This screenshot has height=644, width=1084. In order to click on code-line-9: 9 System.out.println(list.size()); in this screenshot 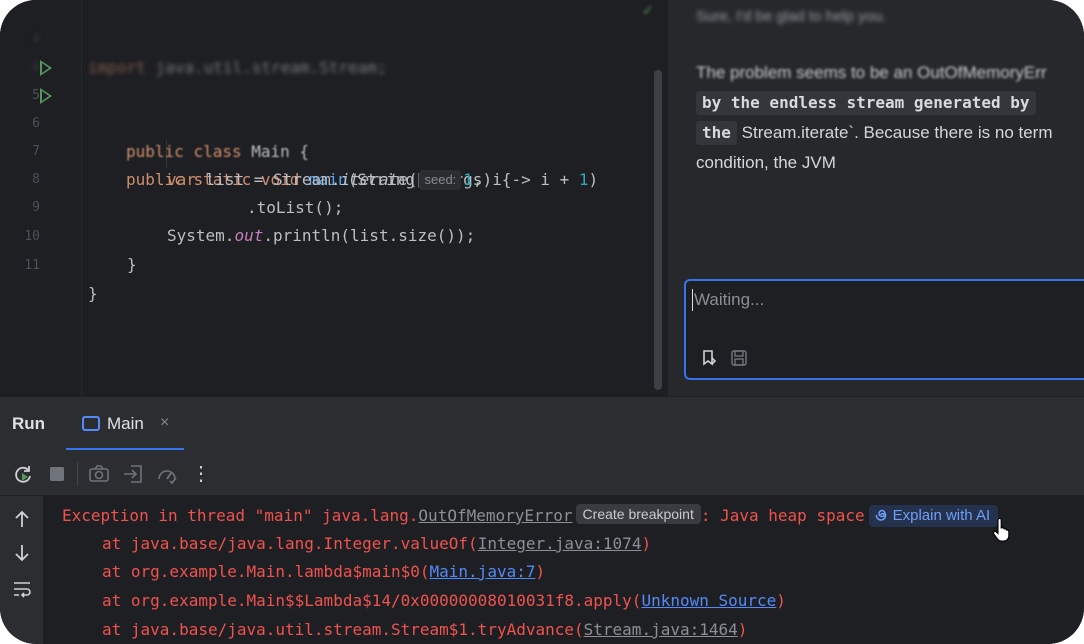, I will do `click(334, 205)`.